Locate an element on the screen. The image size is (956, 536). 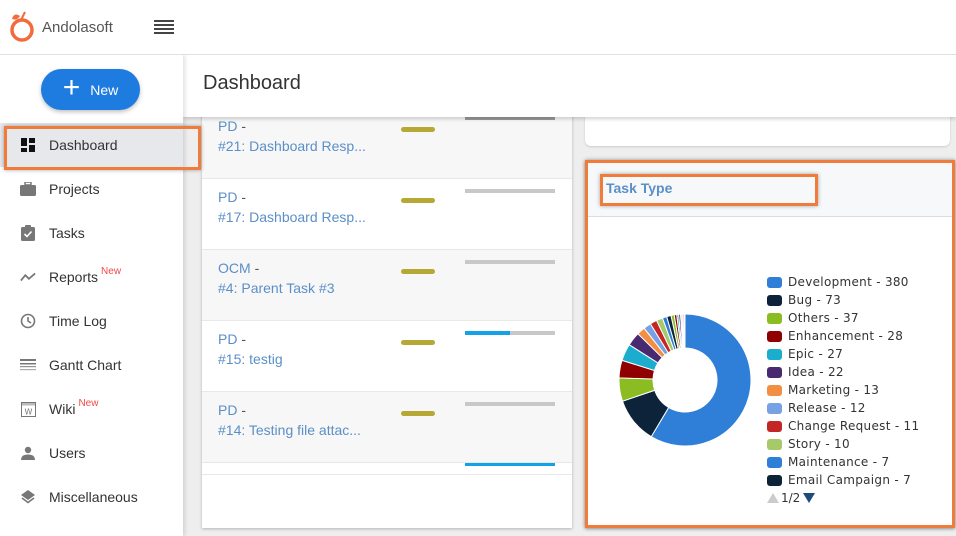
menu-toggle-icon is located at coordinates (164, 27).